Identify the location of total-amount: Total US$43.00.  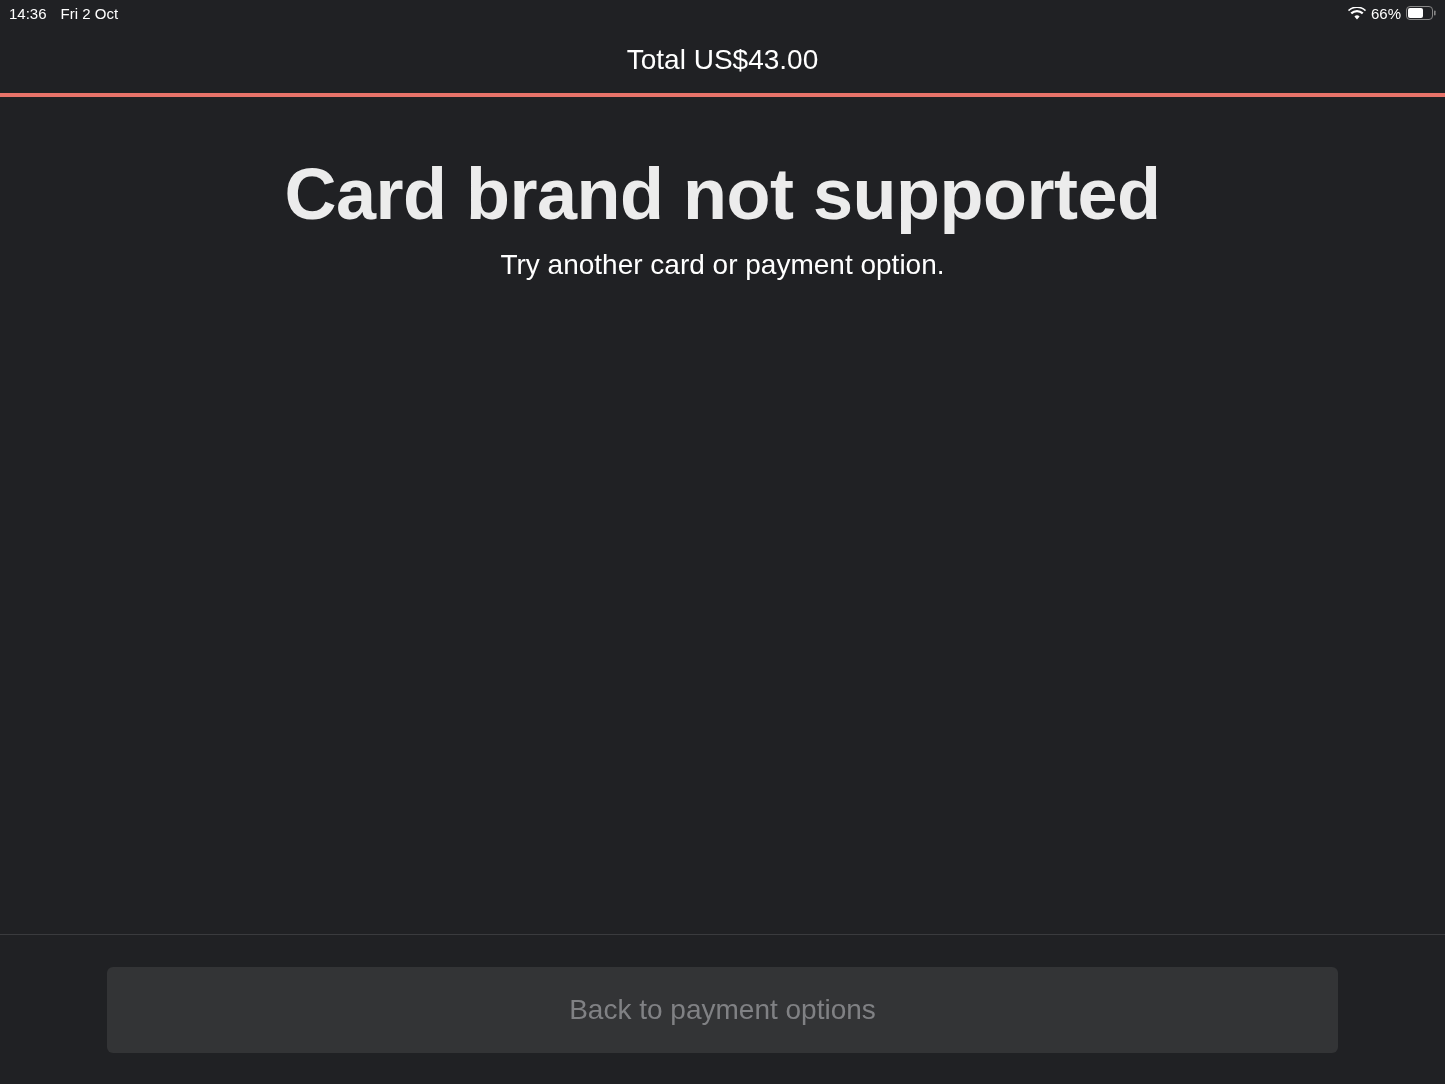
(722, 59).